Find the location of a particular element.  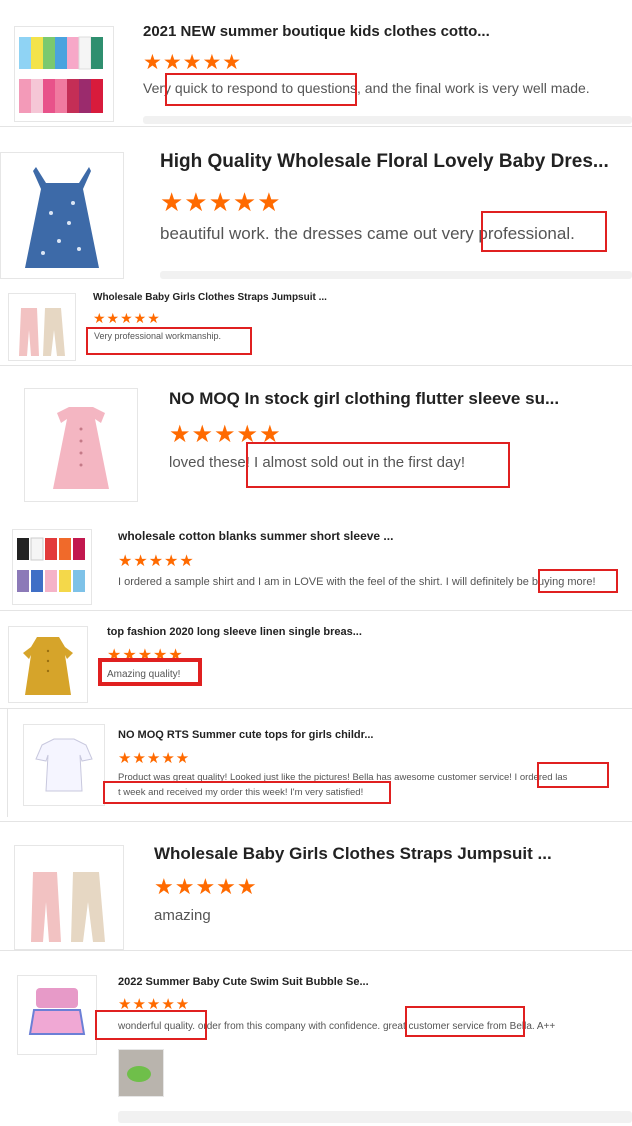

swimsuit-image is located at coordinates (57, 1011).